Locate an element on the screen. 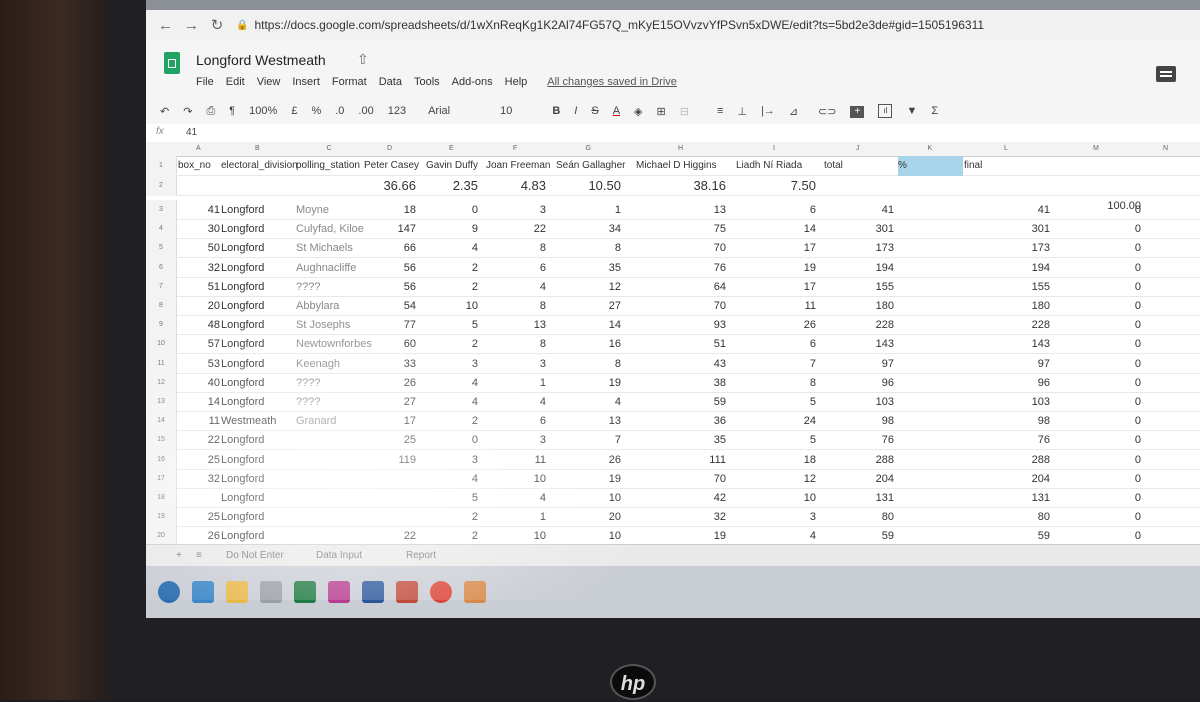 Image resolution: width=1200 pixels, height=702 pixels. onenote-icon is located at coordinates (339, 592).